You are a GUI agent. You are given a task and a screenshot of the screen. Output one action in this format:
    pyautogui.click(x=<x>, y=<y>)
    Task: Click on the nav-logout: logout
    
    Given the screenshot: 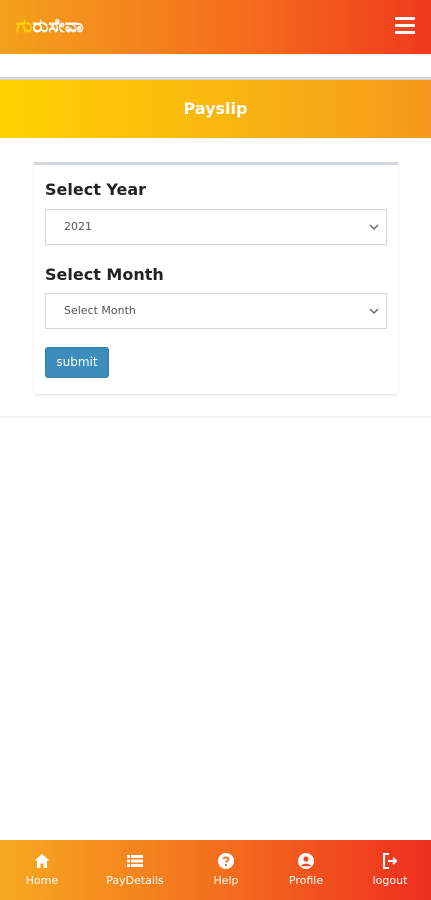 What is the action you would take?
    pyautogui.click(x=390, y=870)
    